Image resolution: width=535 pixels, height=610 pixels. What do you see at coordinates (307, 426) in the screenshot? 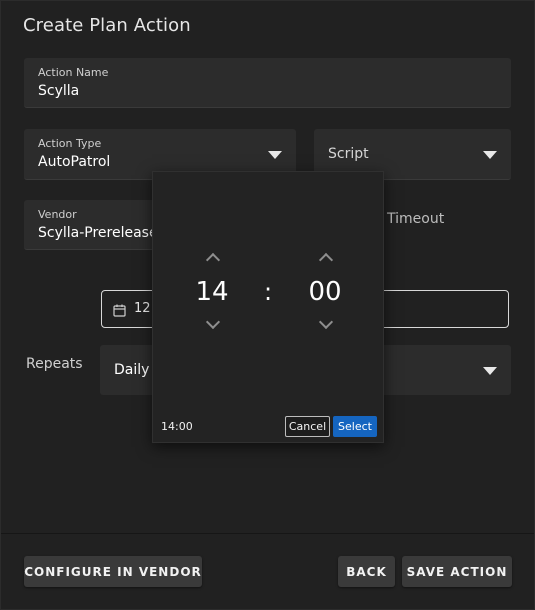
I see `picker-cancel-button: Cancel` at bounding box center [307, 426].